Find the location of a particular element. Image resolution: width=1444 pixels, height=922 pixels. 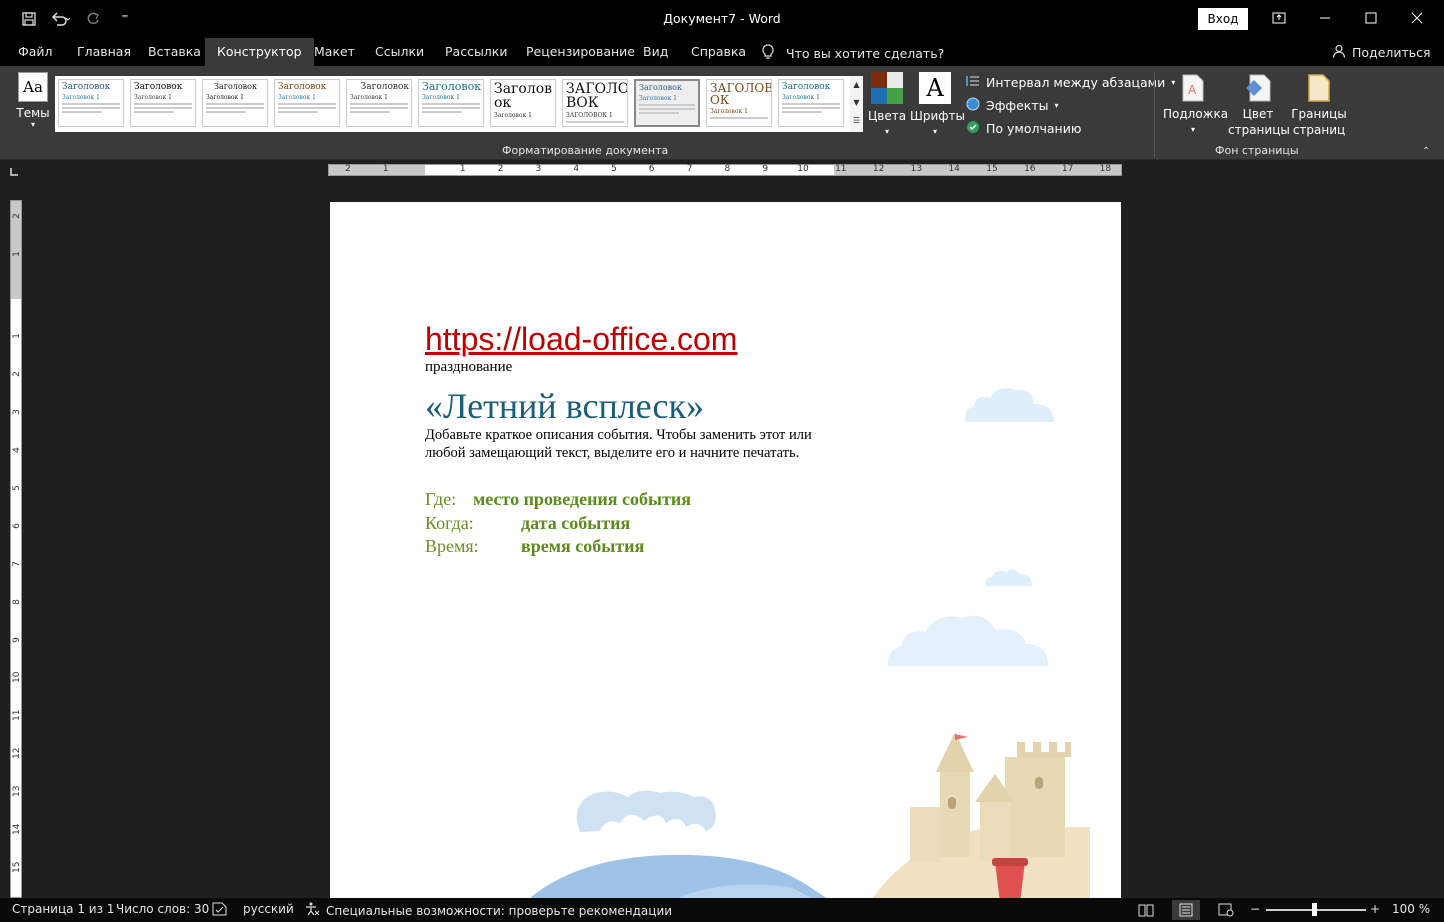

minimize-icon is located at coordinates (1325, 18).